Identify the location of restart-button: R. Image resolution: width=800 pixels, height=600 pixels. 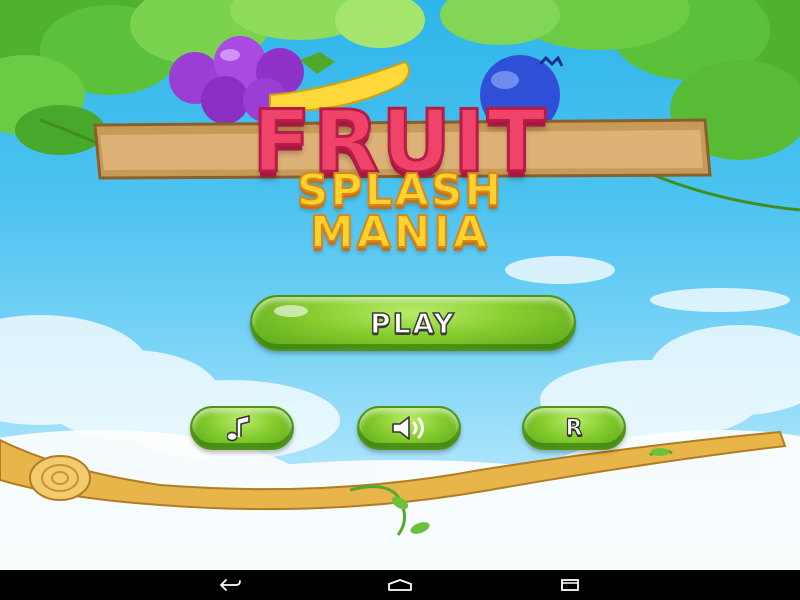
(574, 428).